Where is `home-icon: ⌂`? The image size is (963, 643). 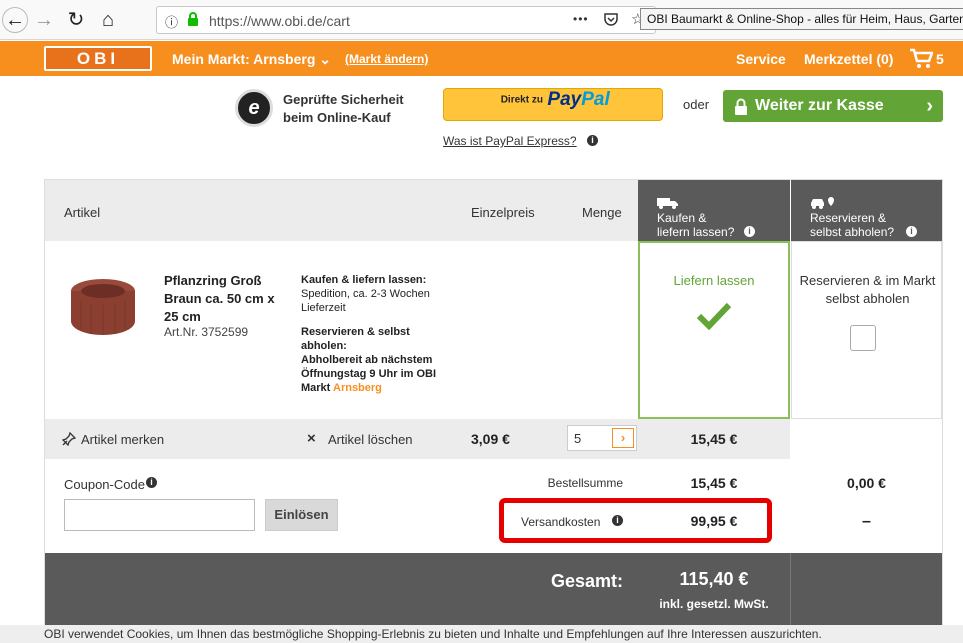 home-icon: ⌂ is located at coordinates (108, 20).